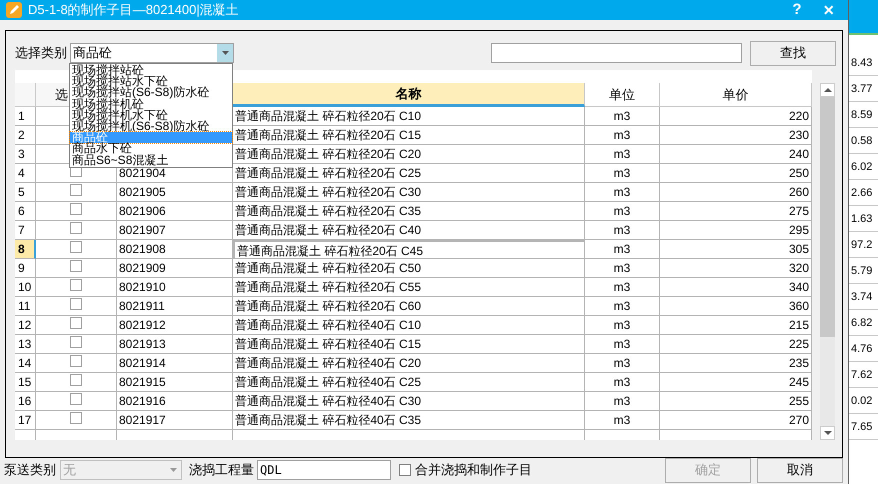 The width and height of the screenshot is (878, 484). I want to click on category-label: 选择类别, so click(41, 53).